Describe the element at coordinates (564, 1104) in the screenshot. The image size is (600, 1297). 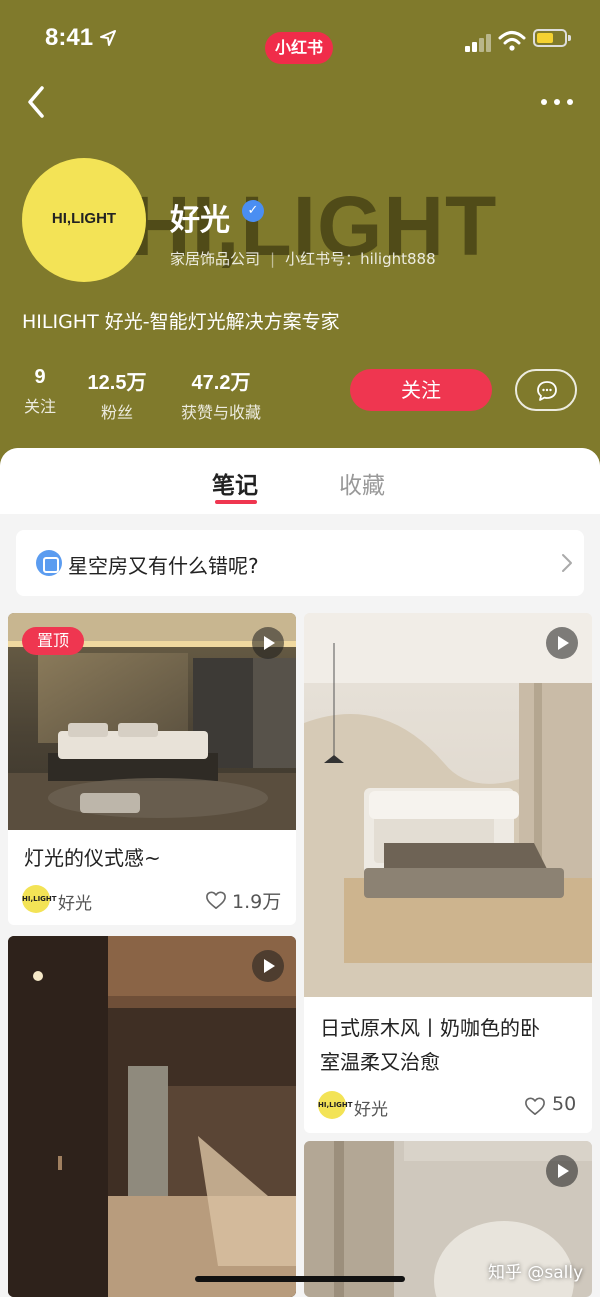
I see `like-count: 50` at that location.